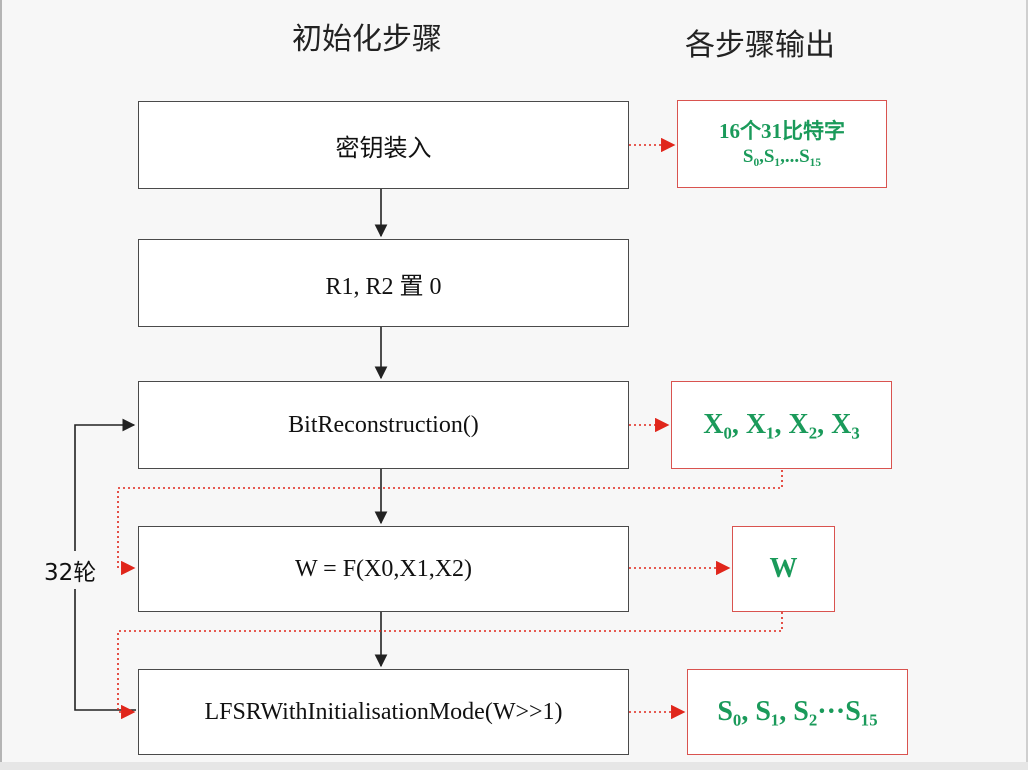 The image size is (1028, 770). I want to click on output-bit-values-label: X₀, X₁, X₂, X₃, so click(781, 424).